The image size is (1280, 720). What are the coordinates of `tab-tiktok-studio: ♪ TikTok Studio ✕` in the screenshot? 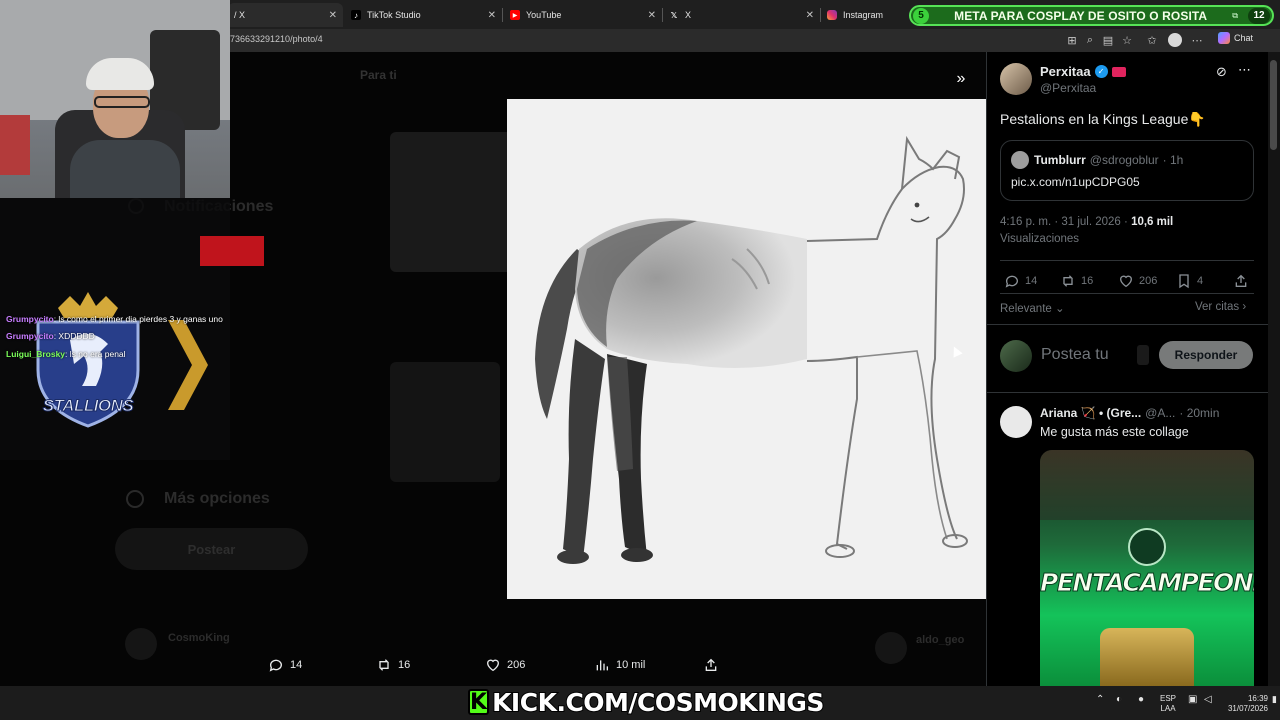 It's located at (424, 15).